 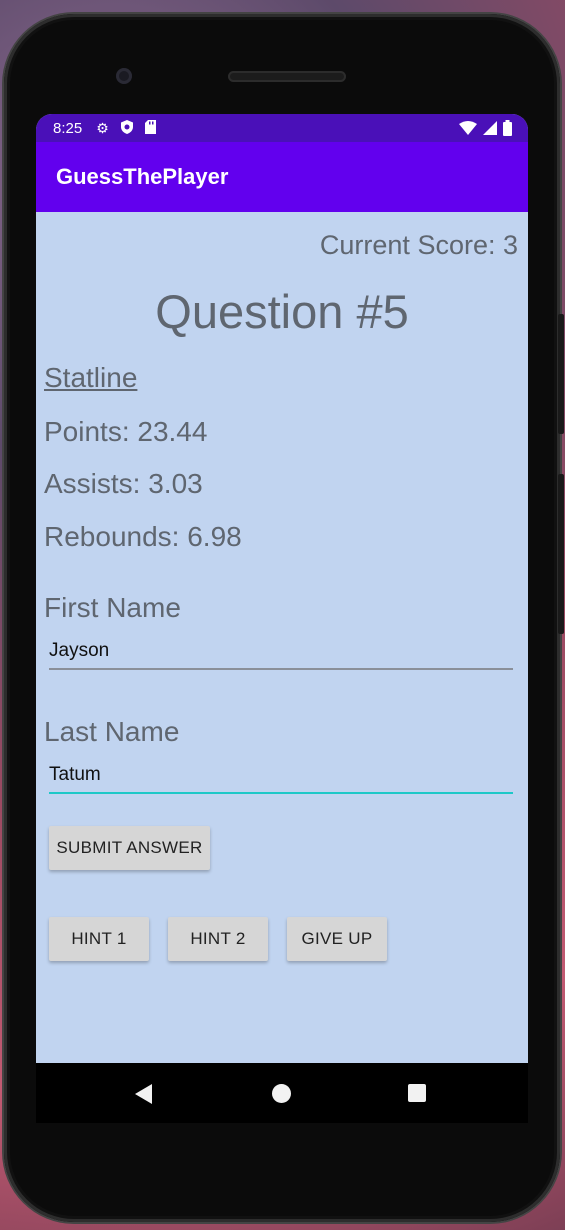 I want to click on stat-assists: Assists: 3.03, so click(x=123, y=483).